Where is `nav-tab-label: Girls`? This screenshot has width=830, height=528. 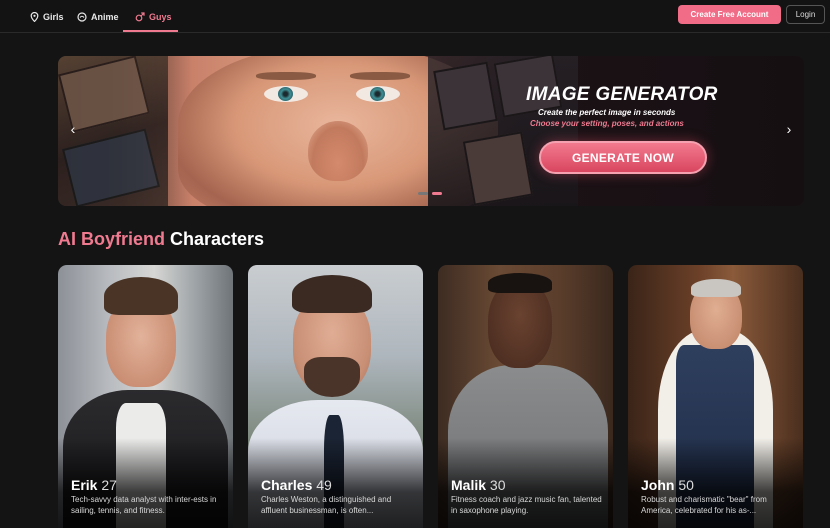 nav-tab-label: Girls is located at coordinates (53, 16).